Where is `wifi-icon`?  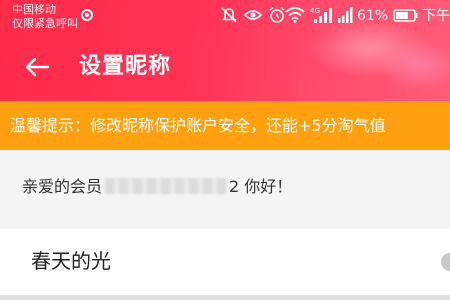 wifi-icon is located at coordinates (295, 15).